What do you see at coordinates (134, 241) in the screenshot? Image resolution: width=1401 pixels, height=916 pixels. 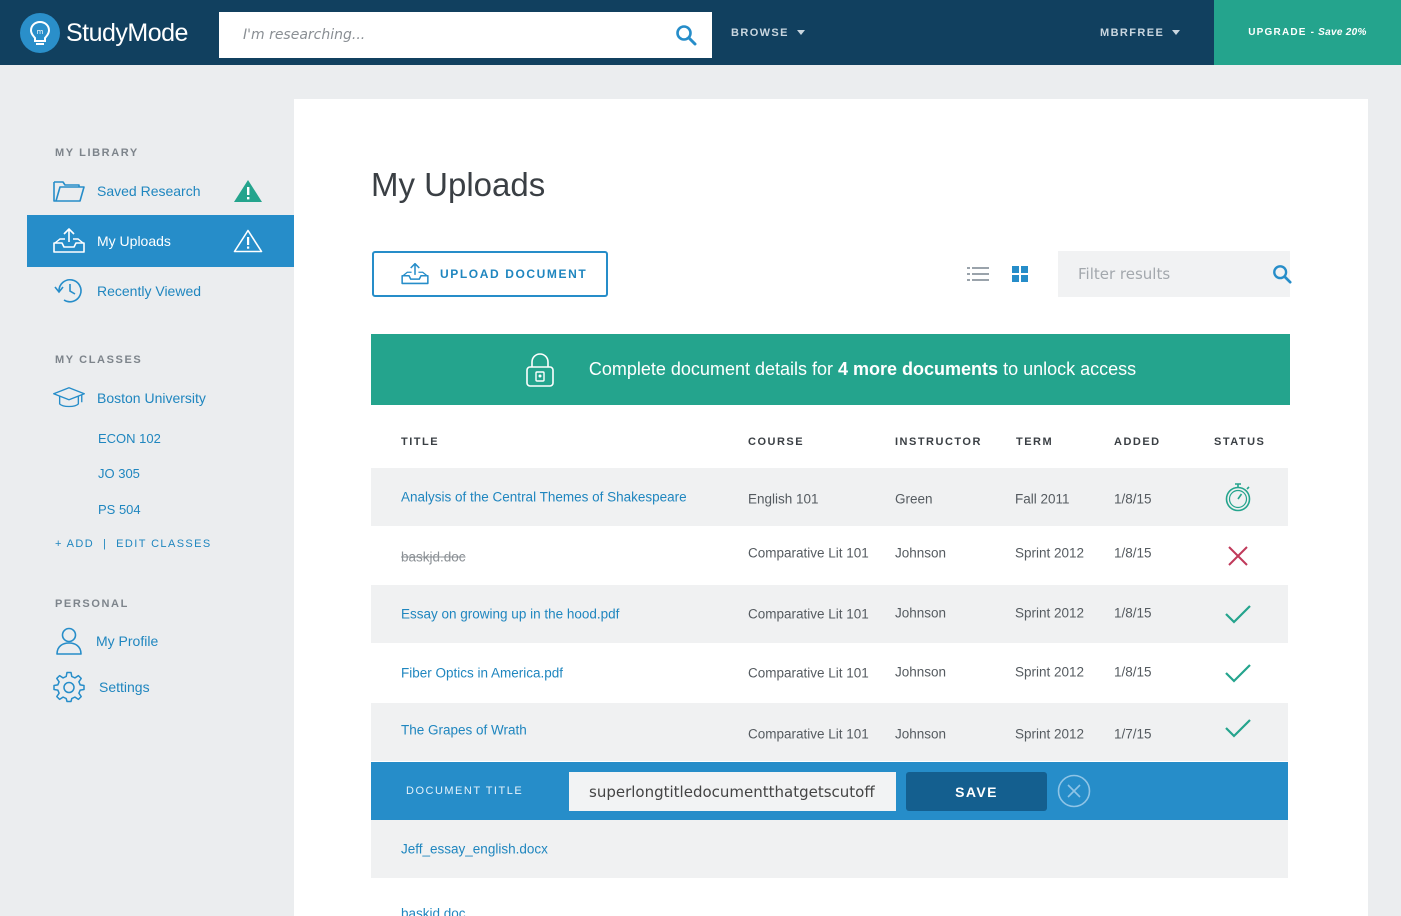 I see `sidebar-item-label: My Uploads` at bounding box center [134, 241].